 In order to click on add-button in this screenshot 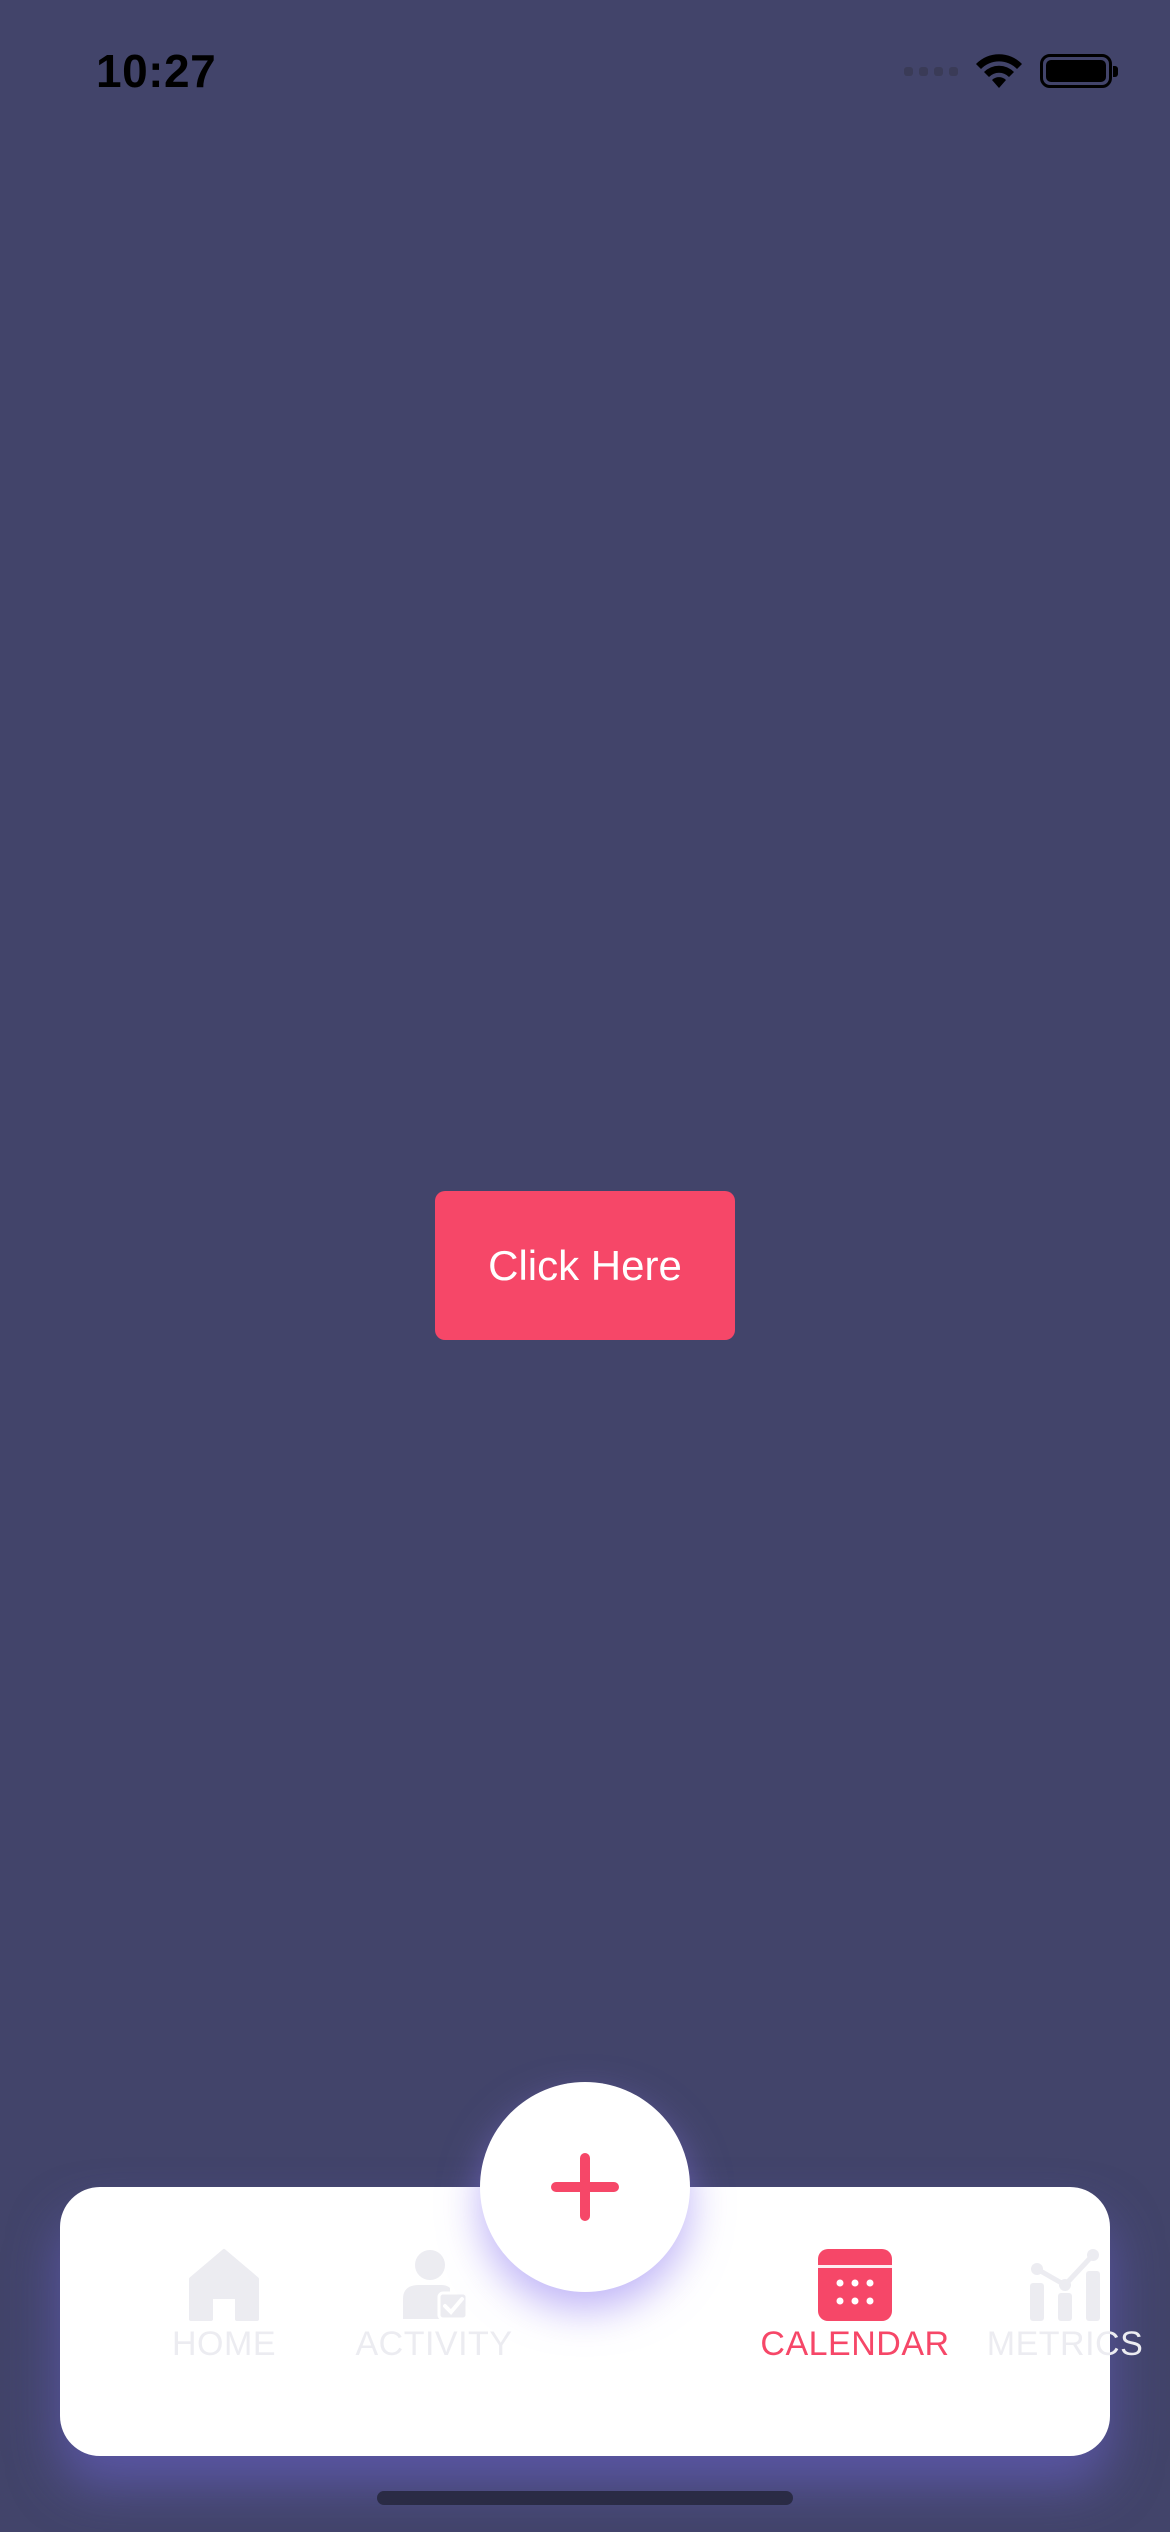, I will do `click(585, 2187)`.